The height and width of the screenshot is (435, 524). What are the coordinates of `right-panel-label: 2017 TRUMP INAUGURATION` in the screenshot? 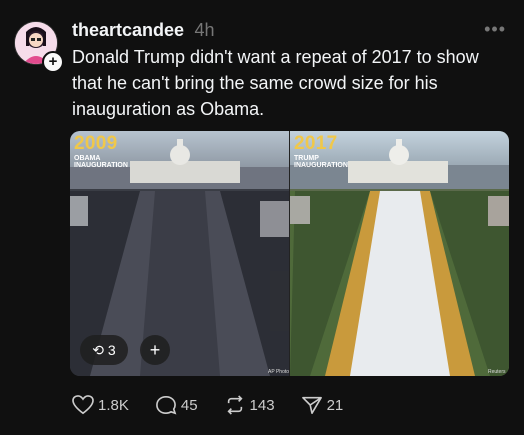 It's located at (321, 151).